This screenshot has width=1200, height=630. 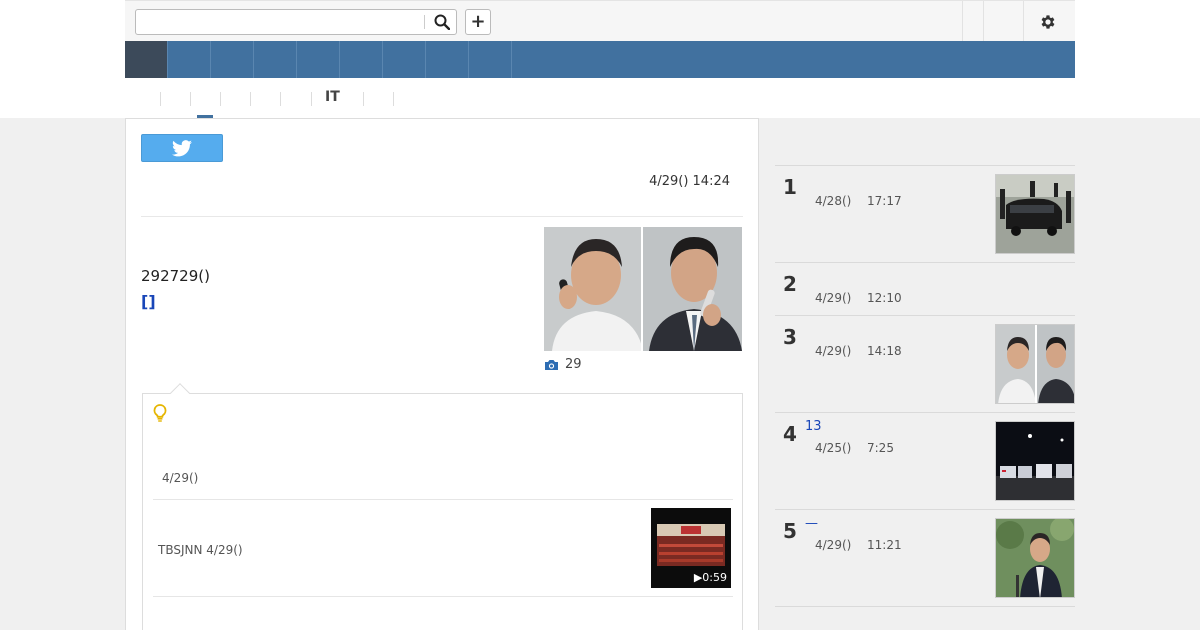 I want to click on settings-button, so click(x=1048, y=22).